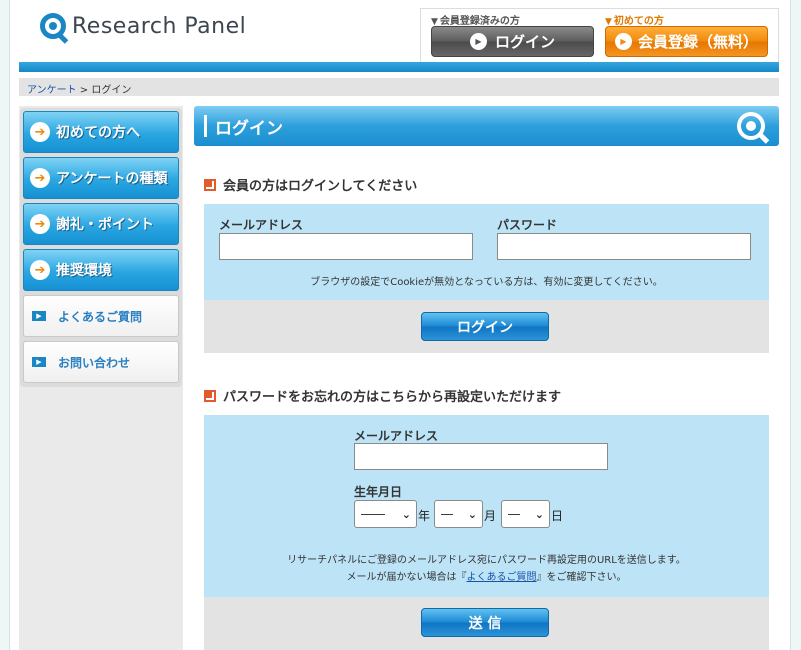  I want to click on login-section-heading: 会員の方はログインしてください, so click(486, 184).